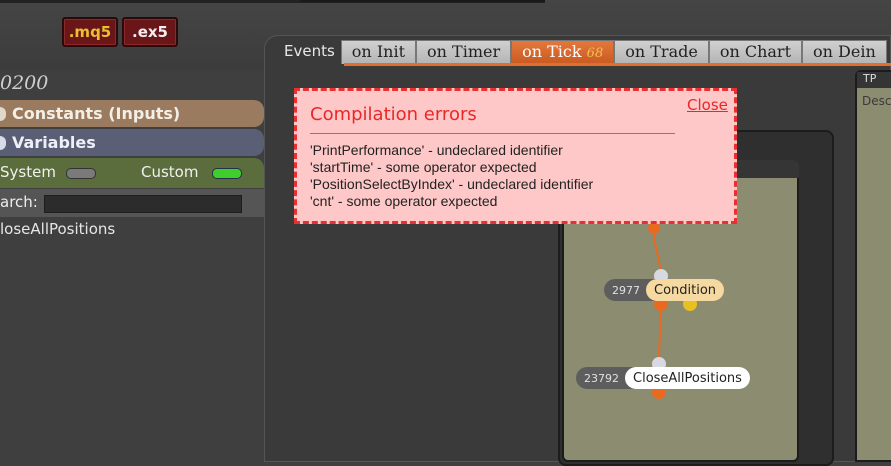  I want to click on node-name: CloseAllPositions, so click(687, 378).